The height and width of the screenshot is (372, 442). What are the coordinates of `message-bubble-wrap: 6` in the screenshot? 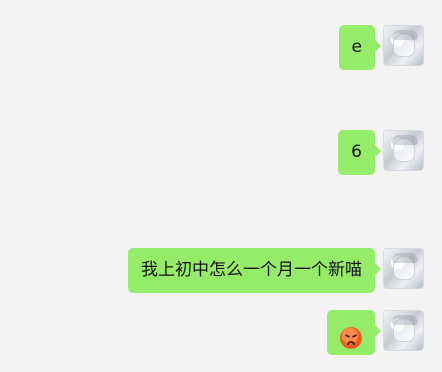 It's located at (359, 152).